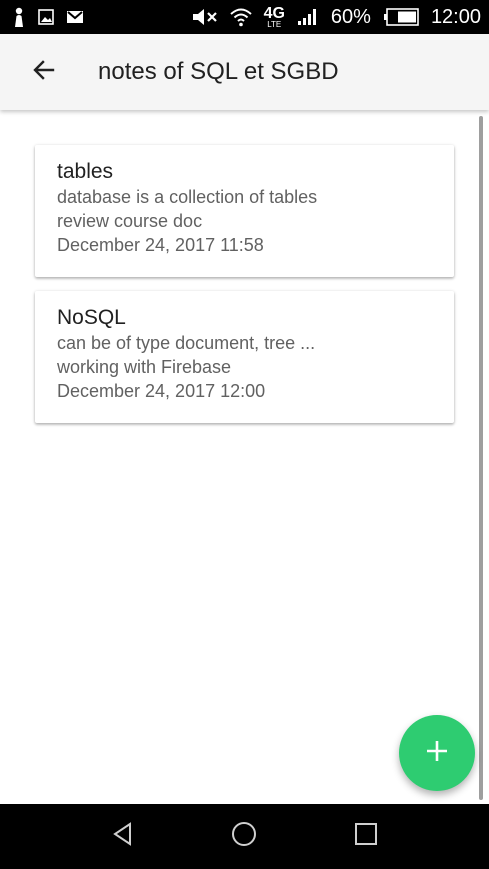  I want to click on scrollbar, so click(481, 458).